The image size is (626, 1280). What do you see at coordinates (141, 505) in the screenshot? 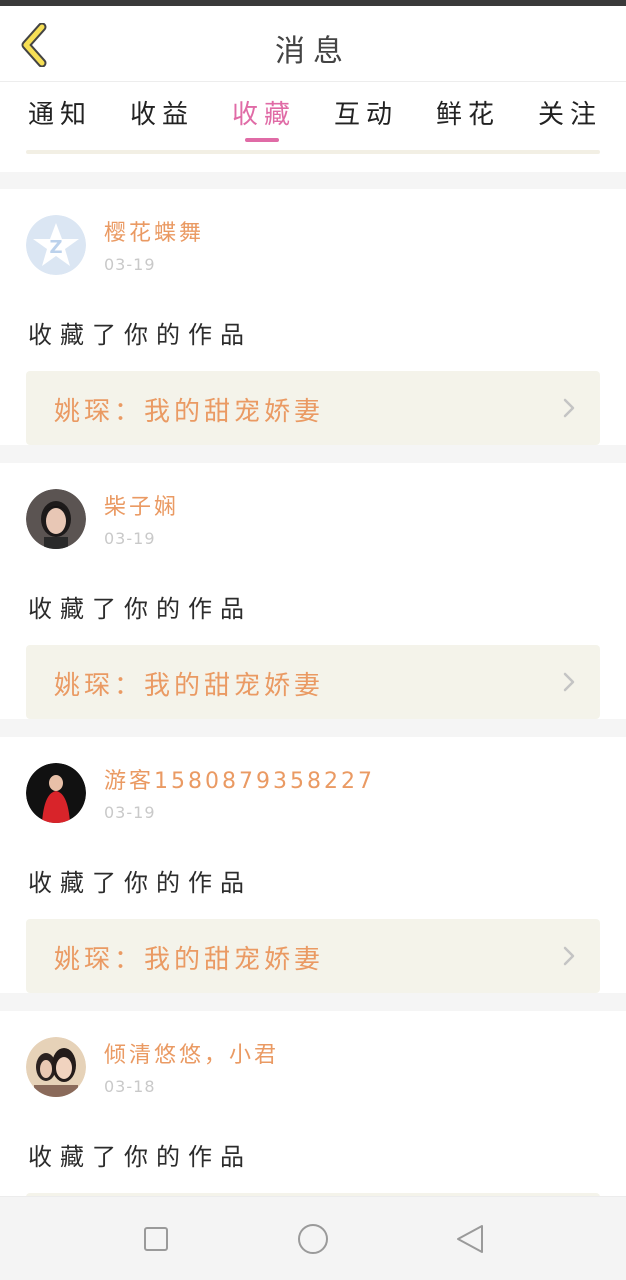
I see `username: 柴子娴` at bounding box center [141, 505].